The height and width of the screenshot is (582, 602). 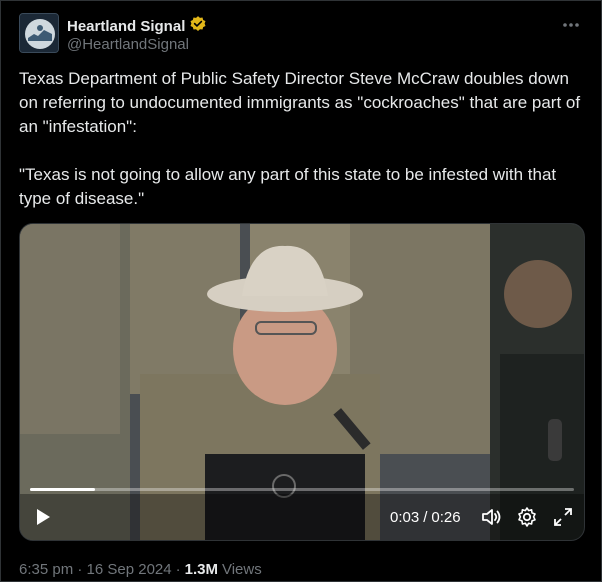 I want to click on video-progress-bar, so click(x=302, y=489).